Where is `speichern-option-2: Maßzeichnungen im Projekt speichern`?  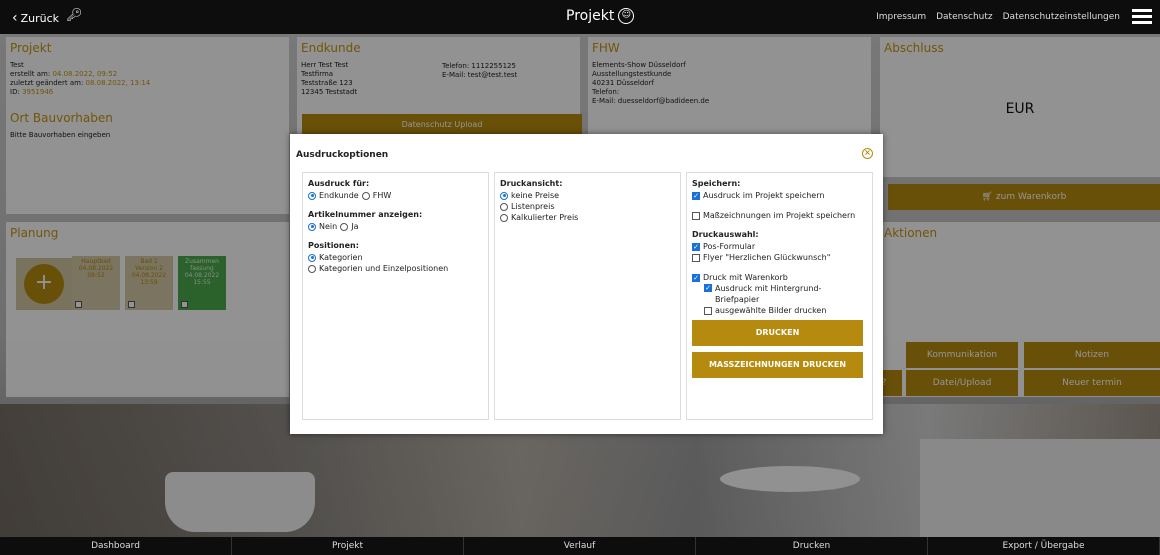
speichern-option-2: Maßzeichnungen im Projekt speichern is located at coordinates (779, 215).